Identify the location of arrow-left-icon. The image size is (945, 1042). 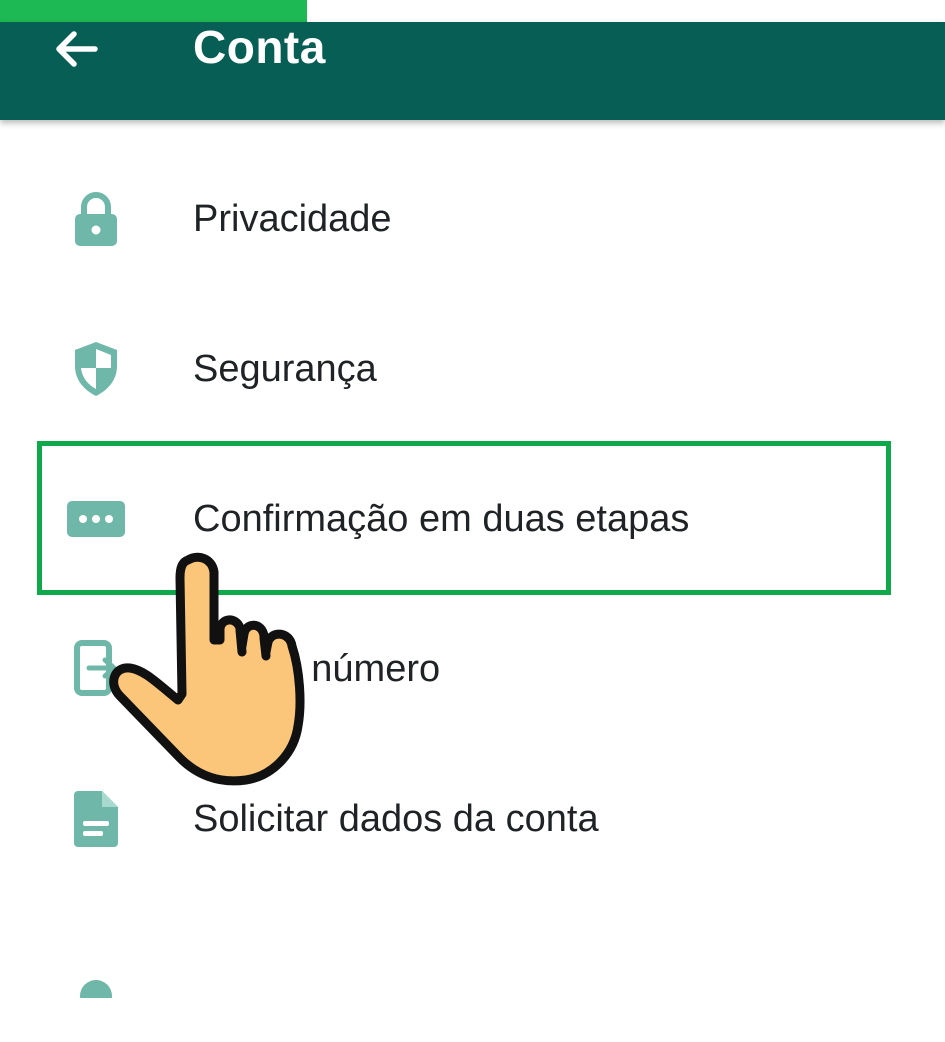
(77, 49).